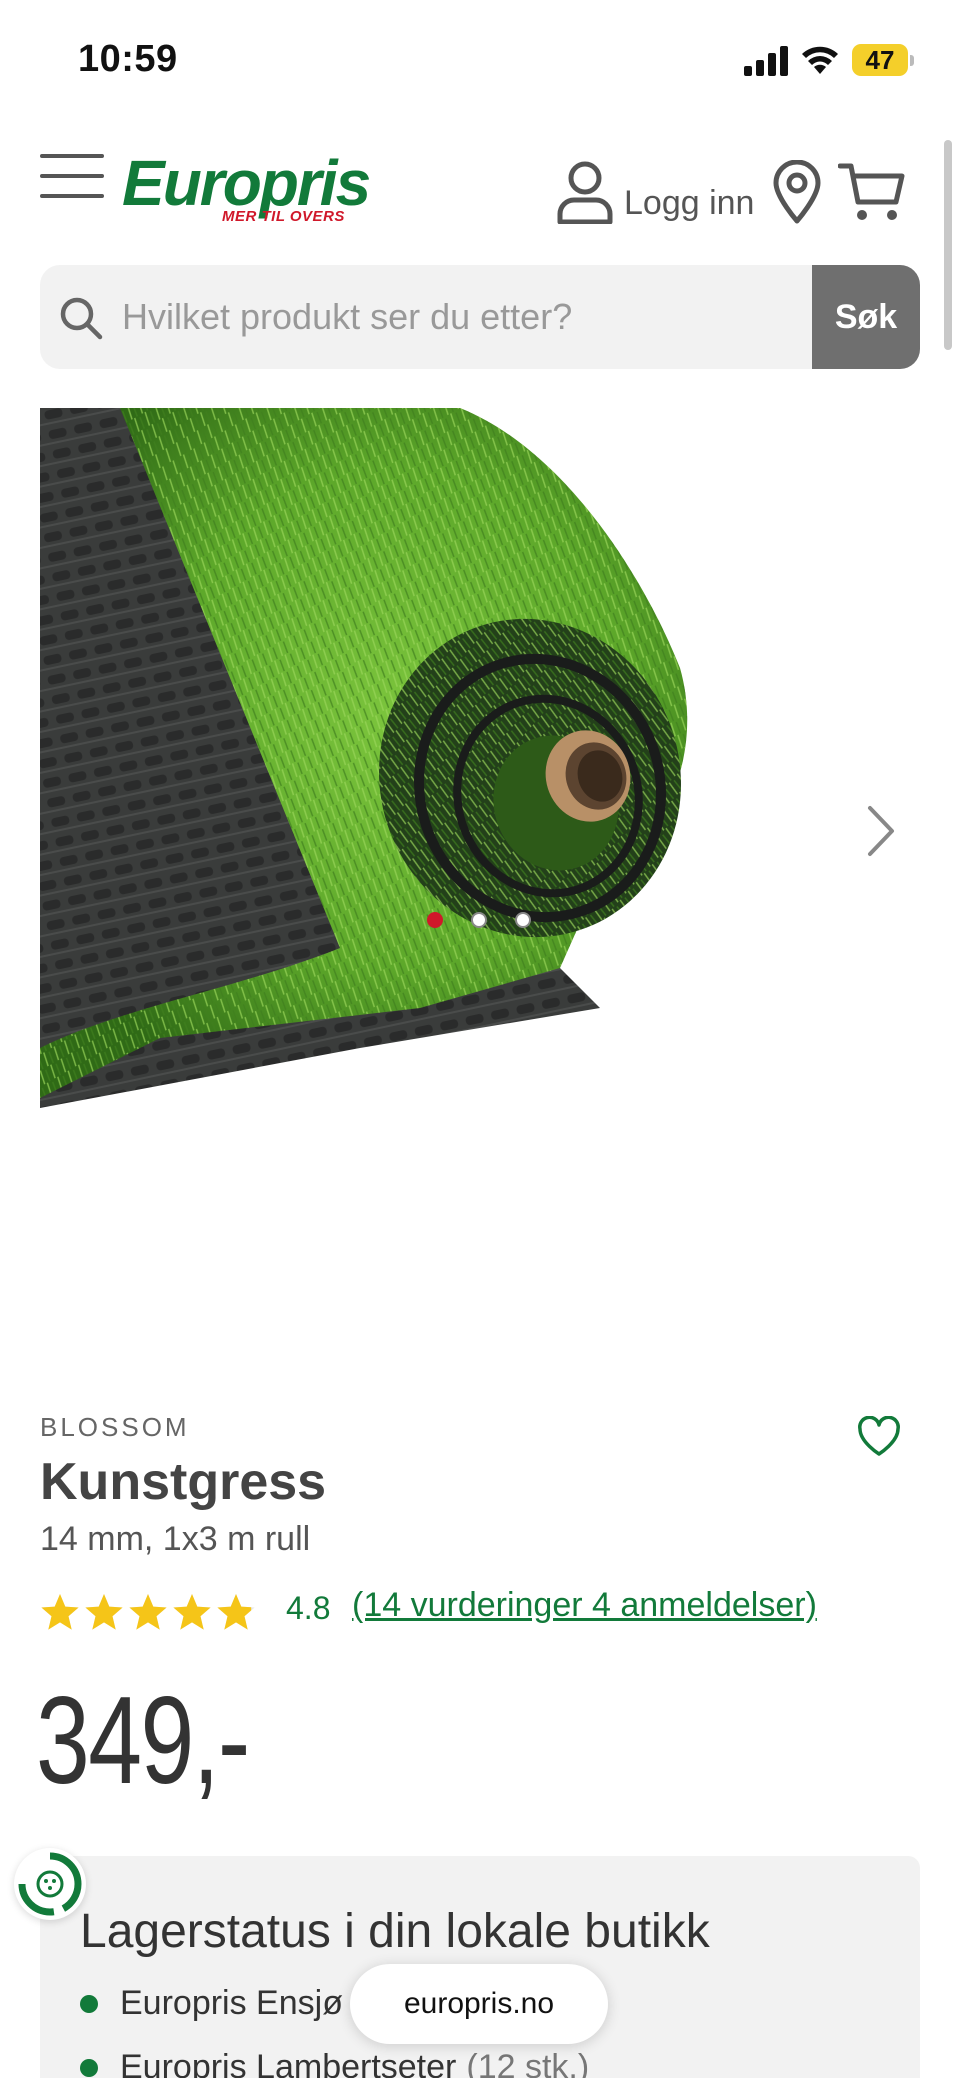 This screenshot has width=960, height=2078. I want to click on product-title: Kunstgress, so click(183, 1482).